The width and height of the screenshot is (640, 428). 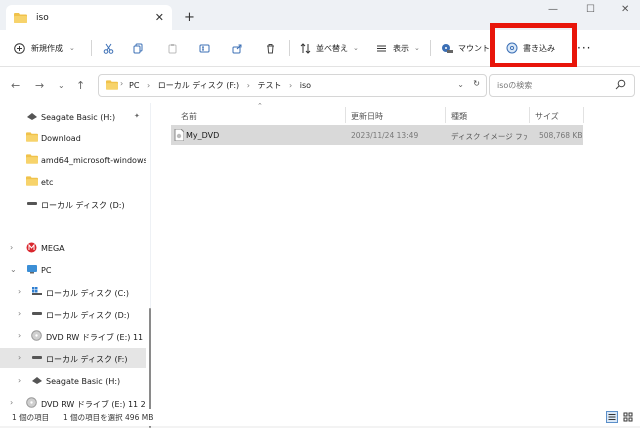 What do you see at coordinates (305, 85) in the screenshot?
I see `breadcrumb-item: iso` at bounding box center [305, 85].